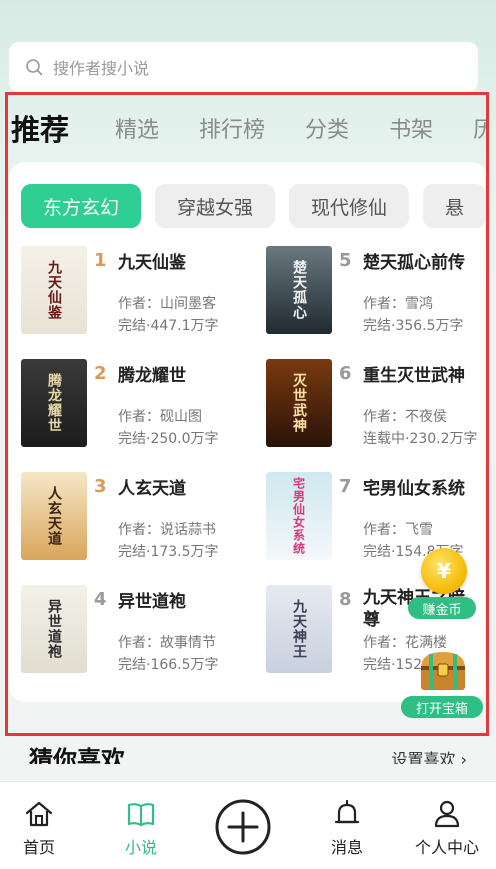  I want to click on book-status: 完结·356.5万字, so click(413, 326).